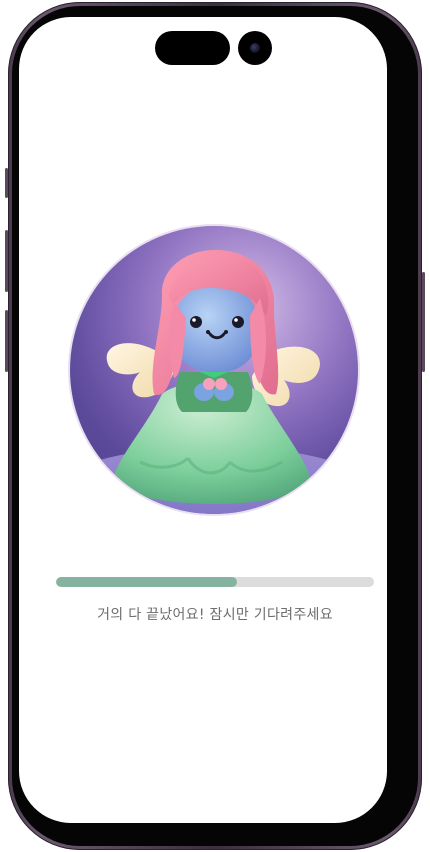 This screenshot has width=430, height=852. I want to click on volume-down-button, so click(6, 341).